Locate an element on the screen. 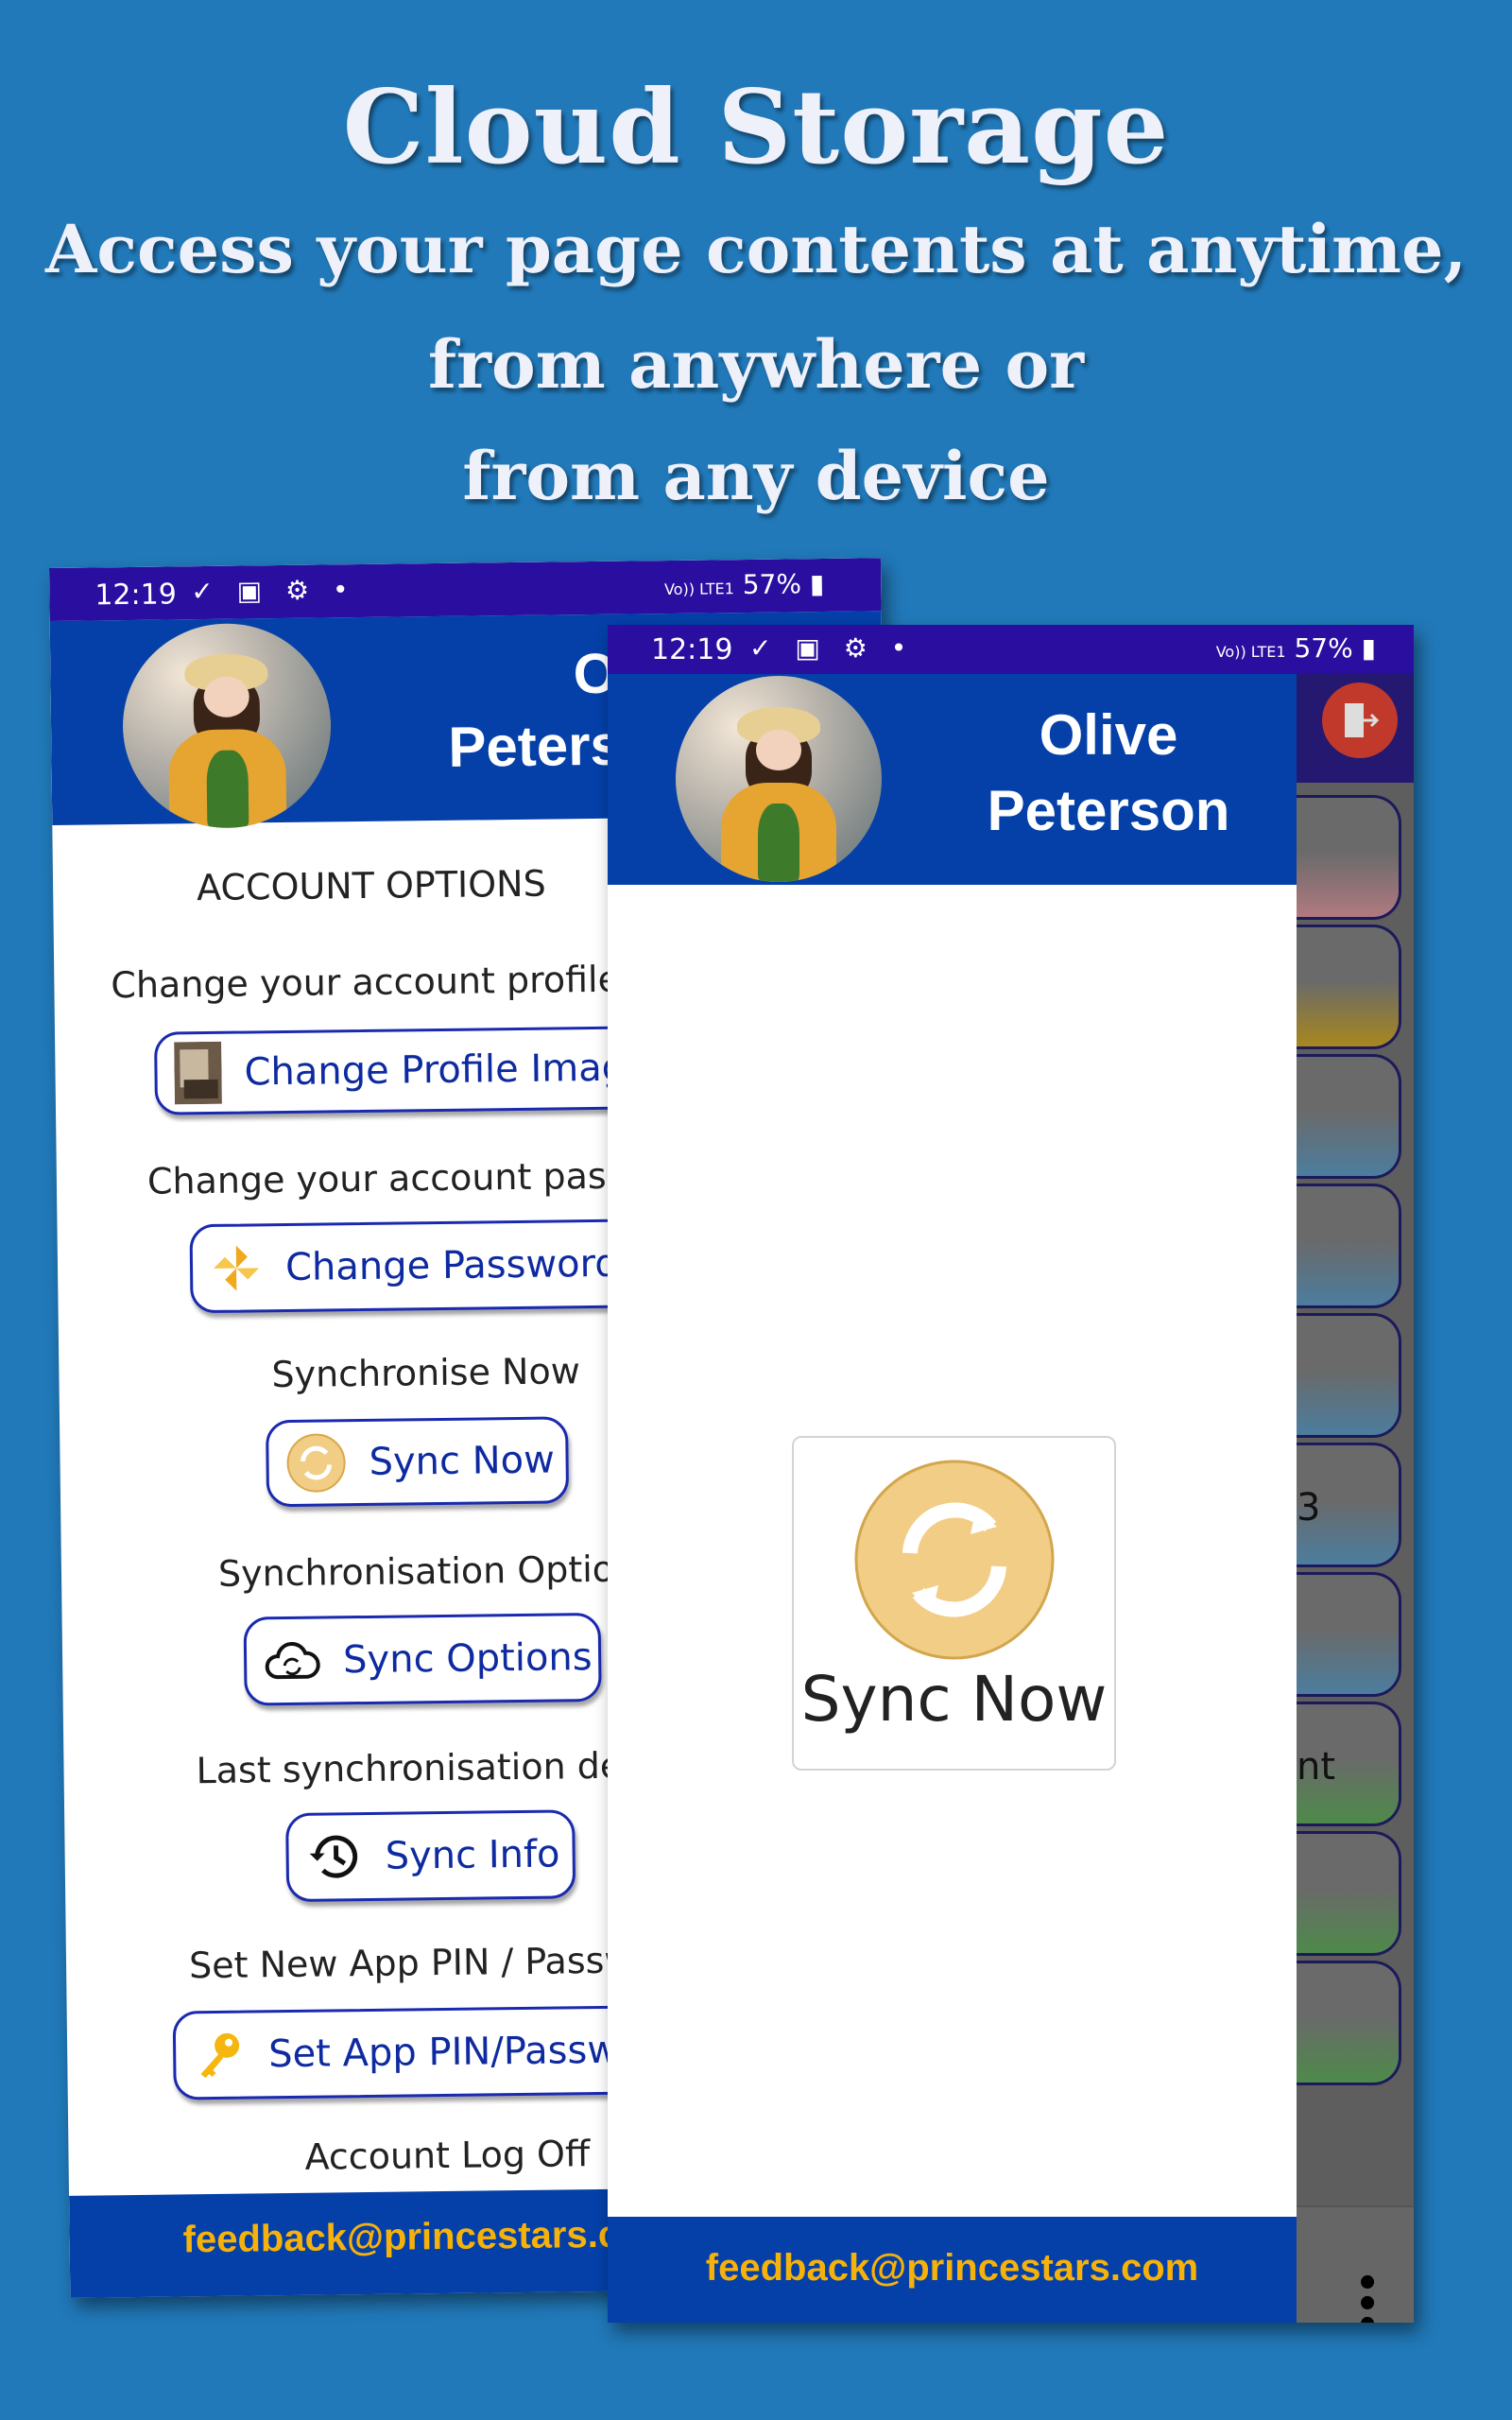  account-options-heading: ACCOUNT OPTIONS is located at coordinates (371, 885).